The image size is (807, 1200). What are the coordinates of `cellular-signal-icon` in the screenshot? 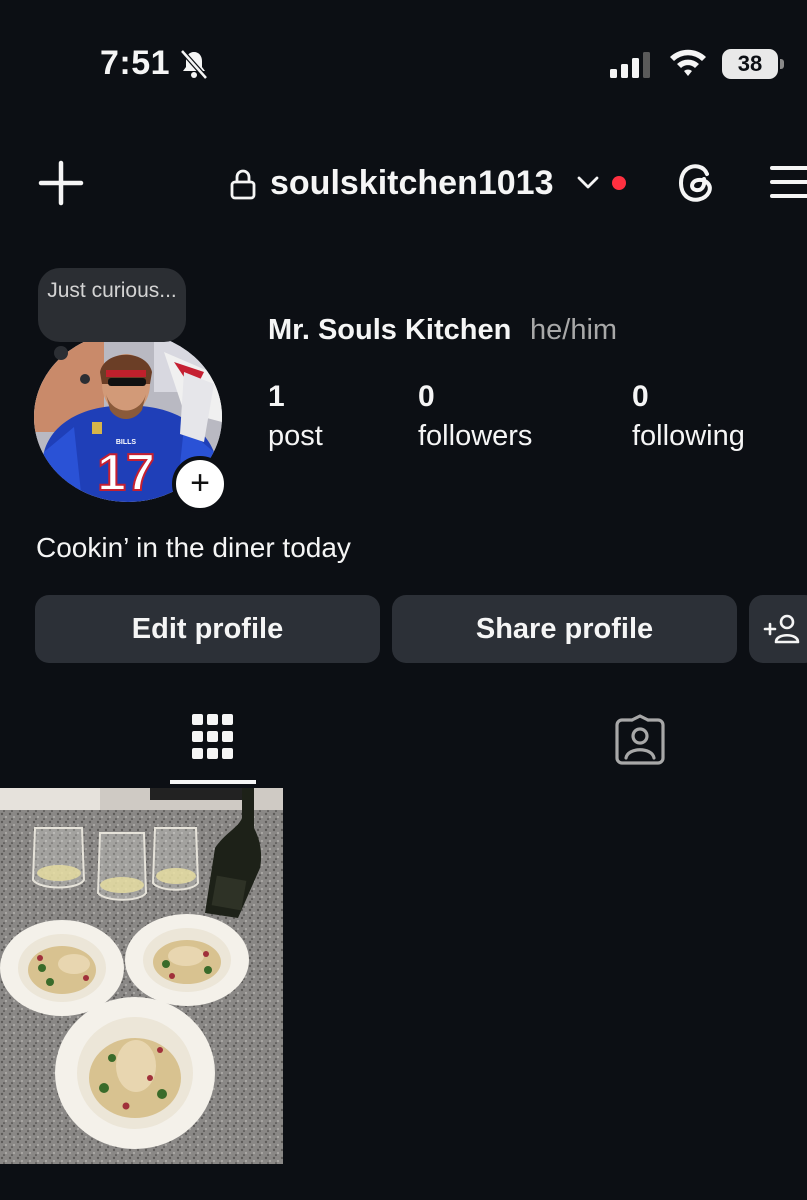 It's located at (630, 65).